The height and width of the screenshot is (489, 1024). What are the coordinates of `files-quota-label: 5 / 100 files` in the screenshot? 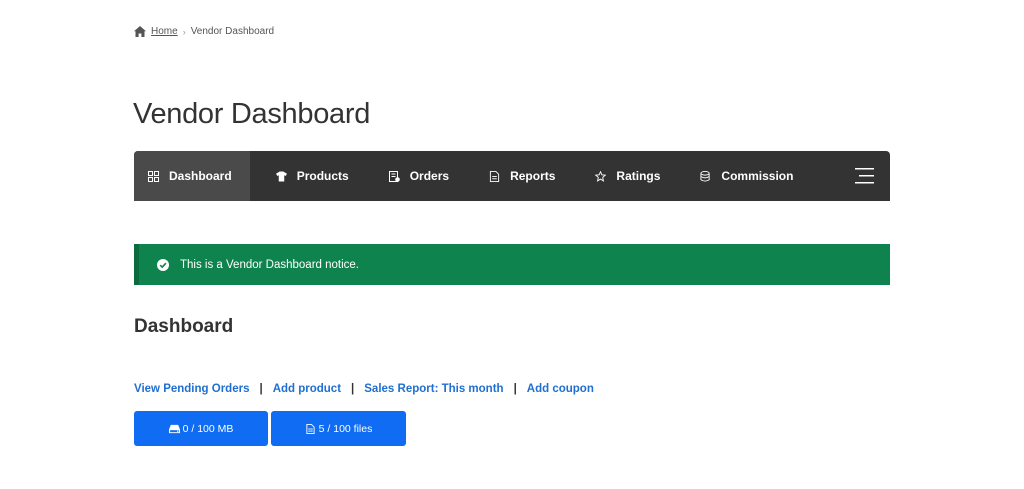 It's located at (345, 428).